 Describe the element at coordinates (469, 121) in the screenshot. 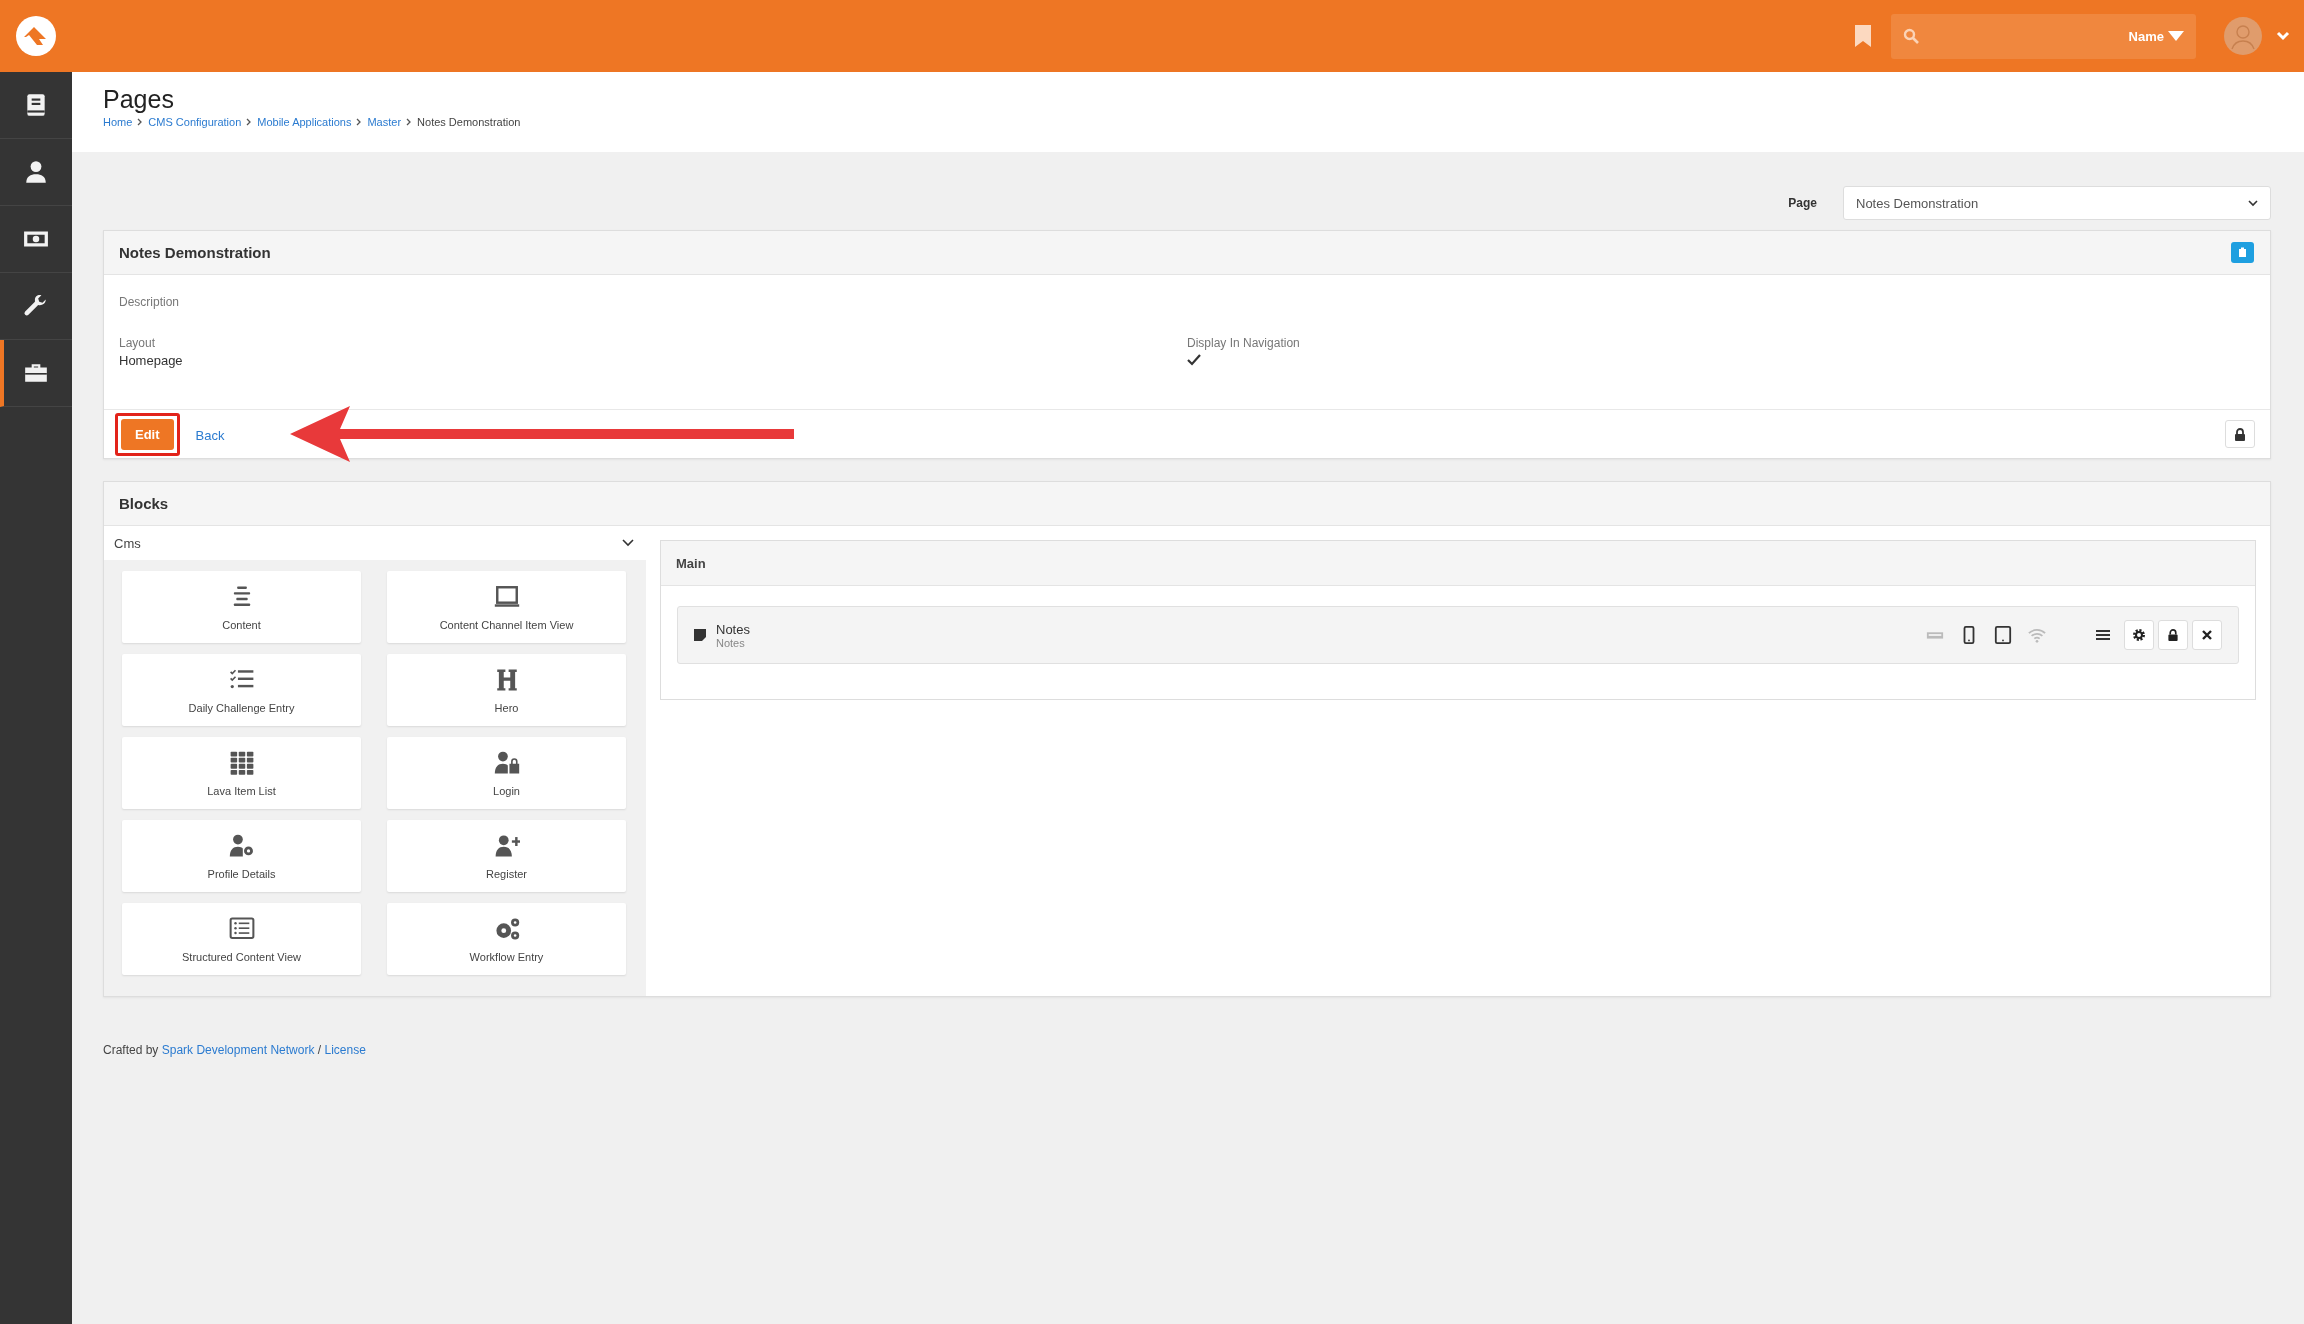

I see `breadcrumb-link: Notes Demonstration` at that location.